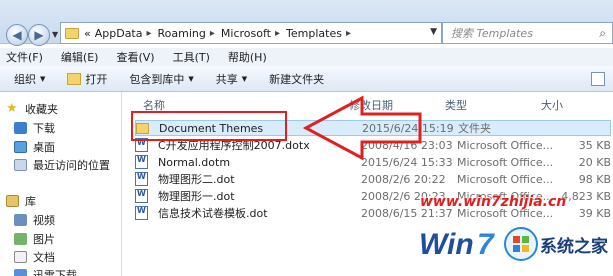 The image size is (613, 276). I want to click on nav-downloads-label: 下载, so click(44, 128).